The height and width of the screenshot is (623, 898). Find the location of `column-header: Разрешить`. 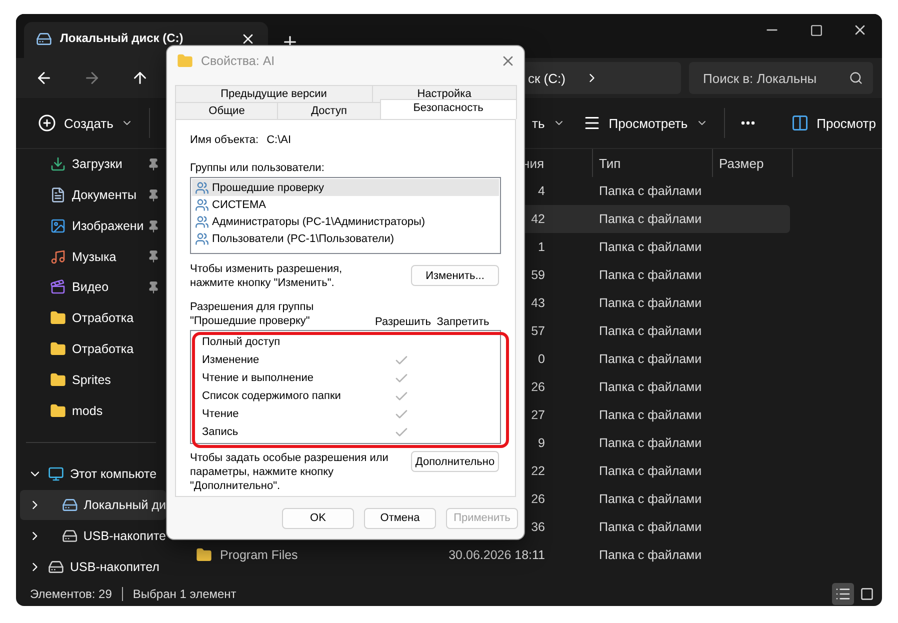

column-header: Разрешить is located at coordinates (403, 322).